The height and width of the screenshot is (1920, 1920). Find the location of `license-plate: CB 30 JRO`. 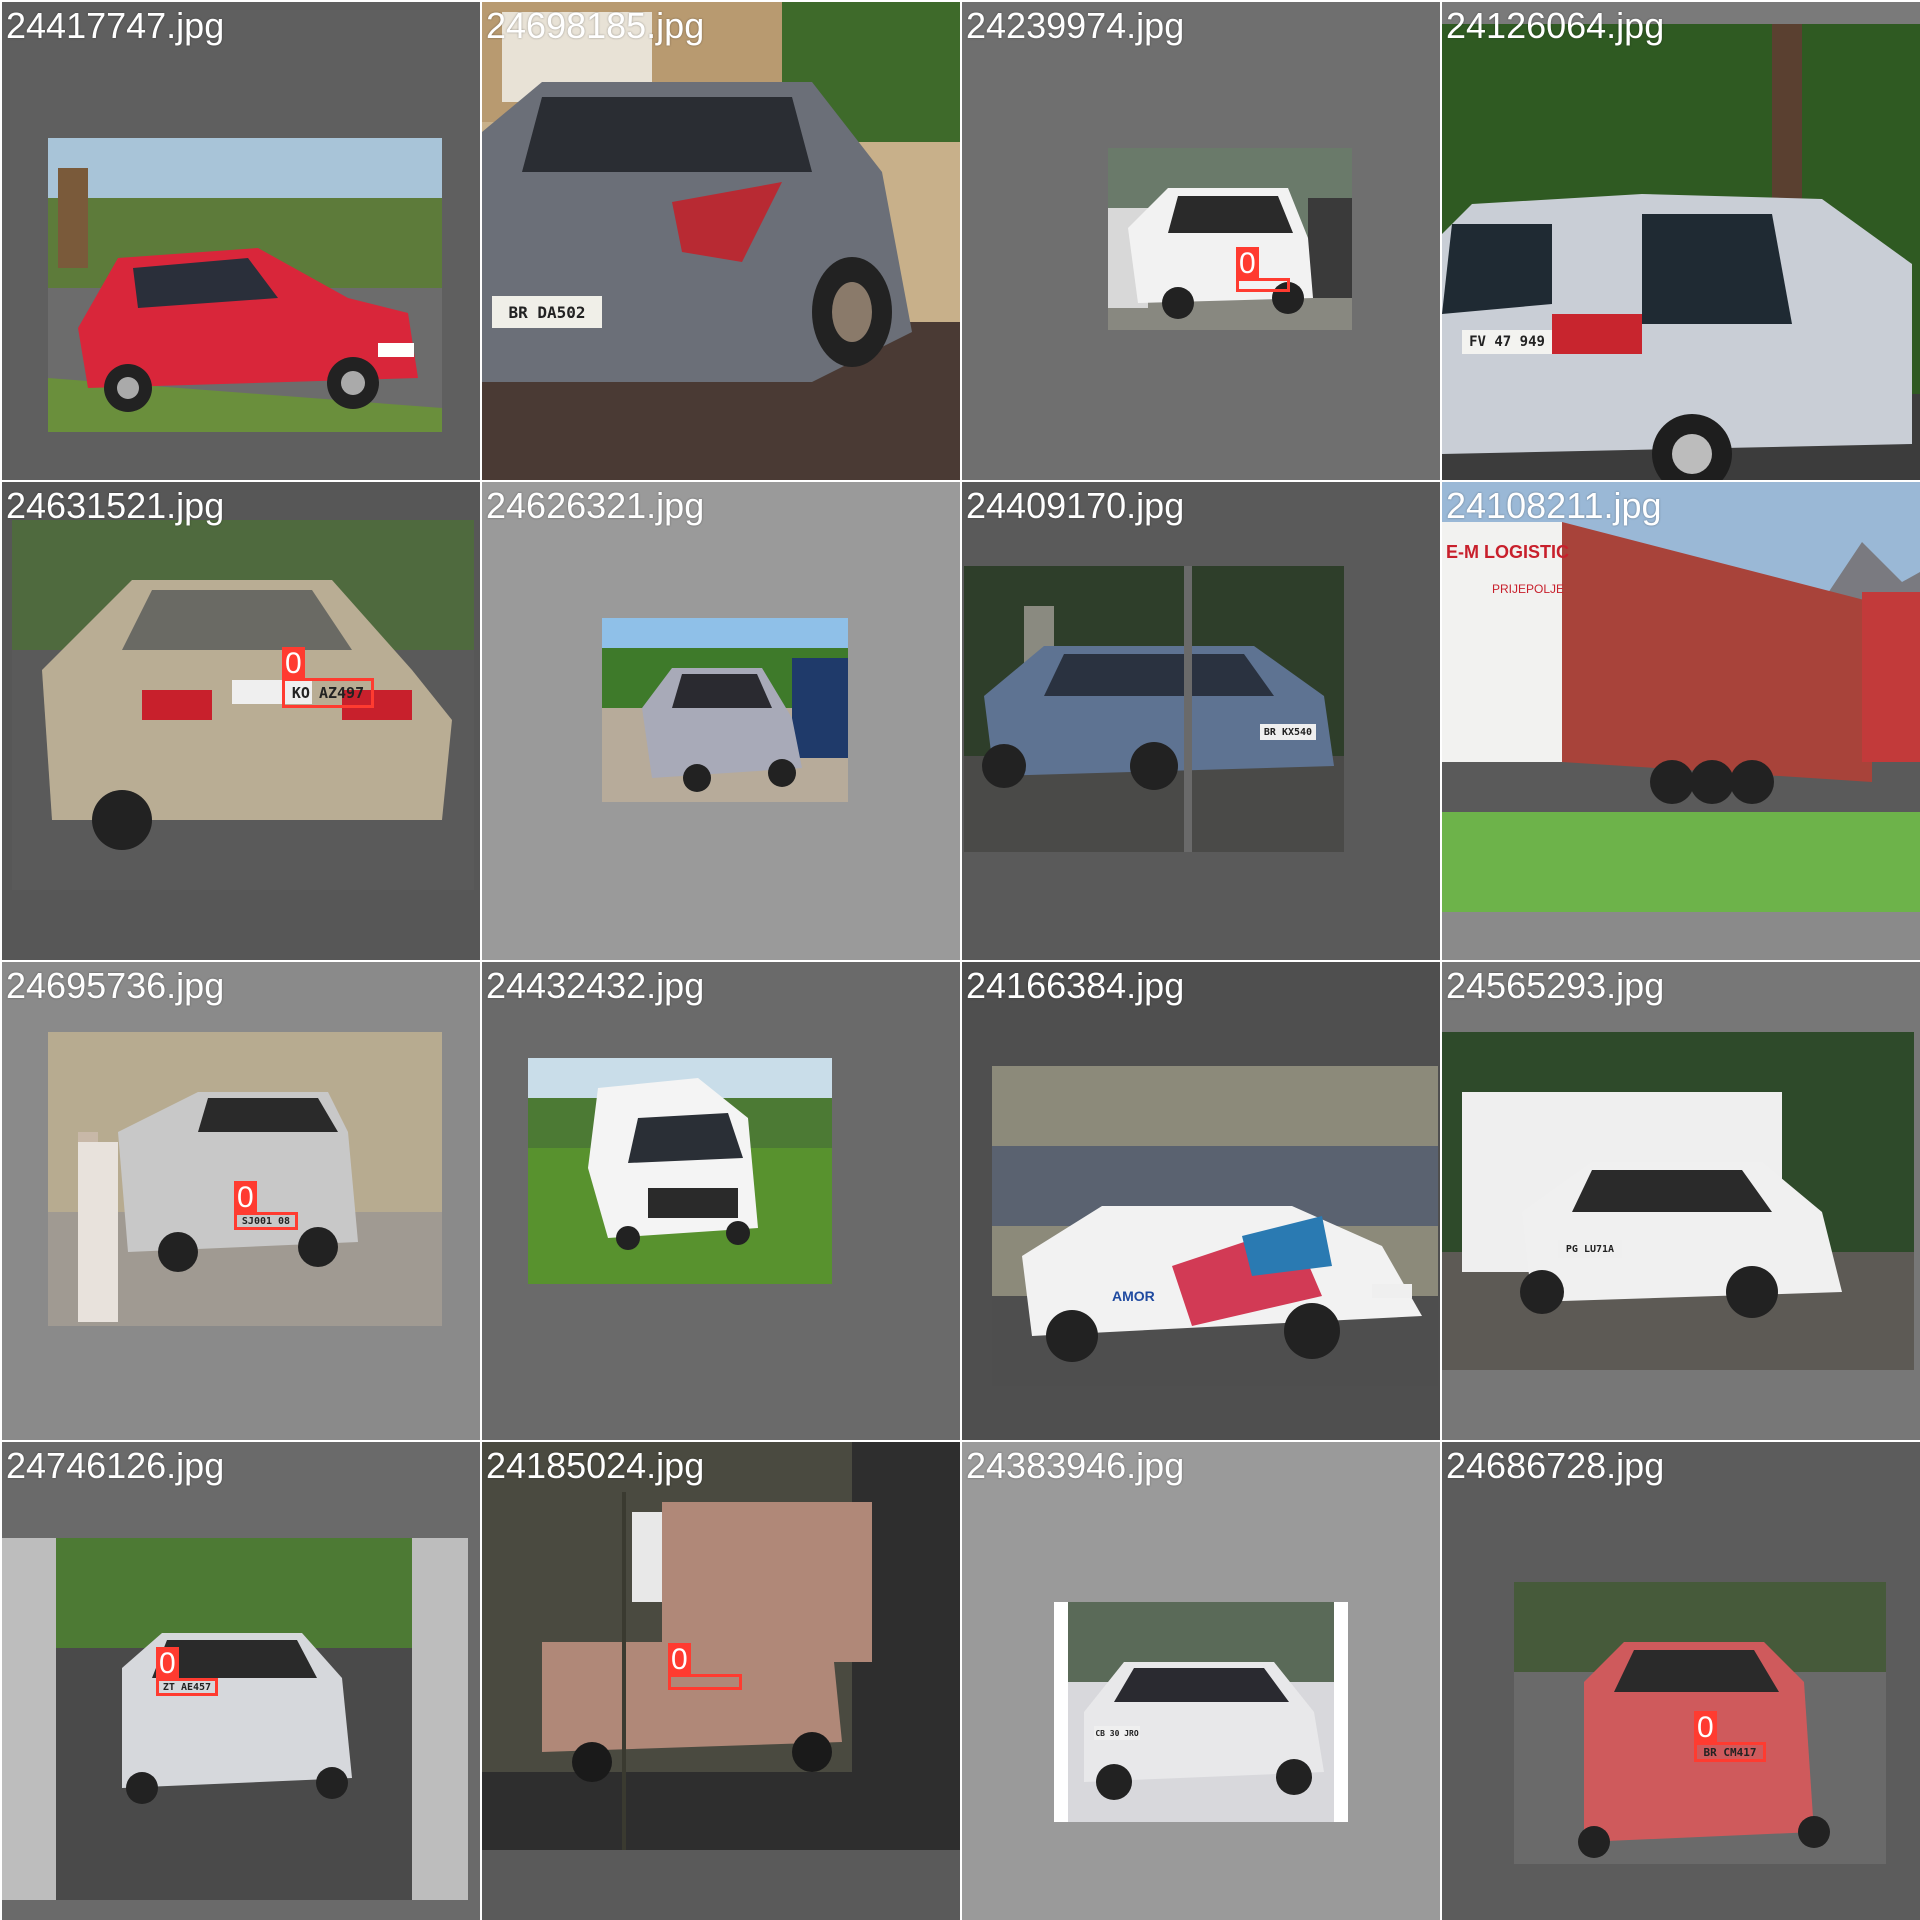

license-plate: CB 30 JRO is located at coordinates (1117, 1733).